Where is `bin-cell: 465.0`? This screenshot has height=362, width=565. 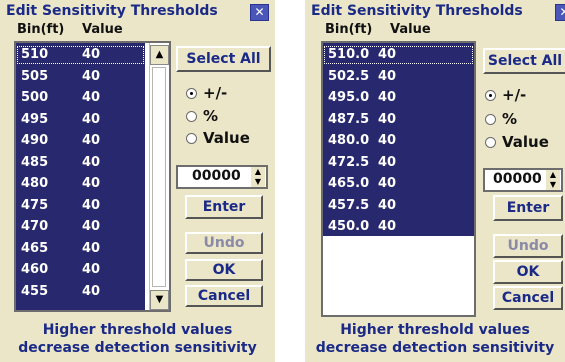
bin-cell: 465.0 is located at coordinates (349, 183).